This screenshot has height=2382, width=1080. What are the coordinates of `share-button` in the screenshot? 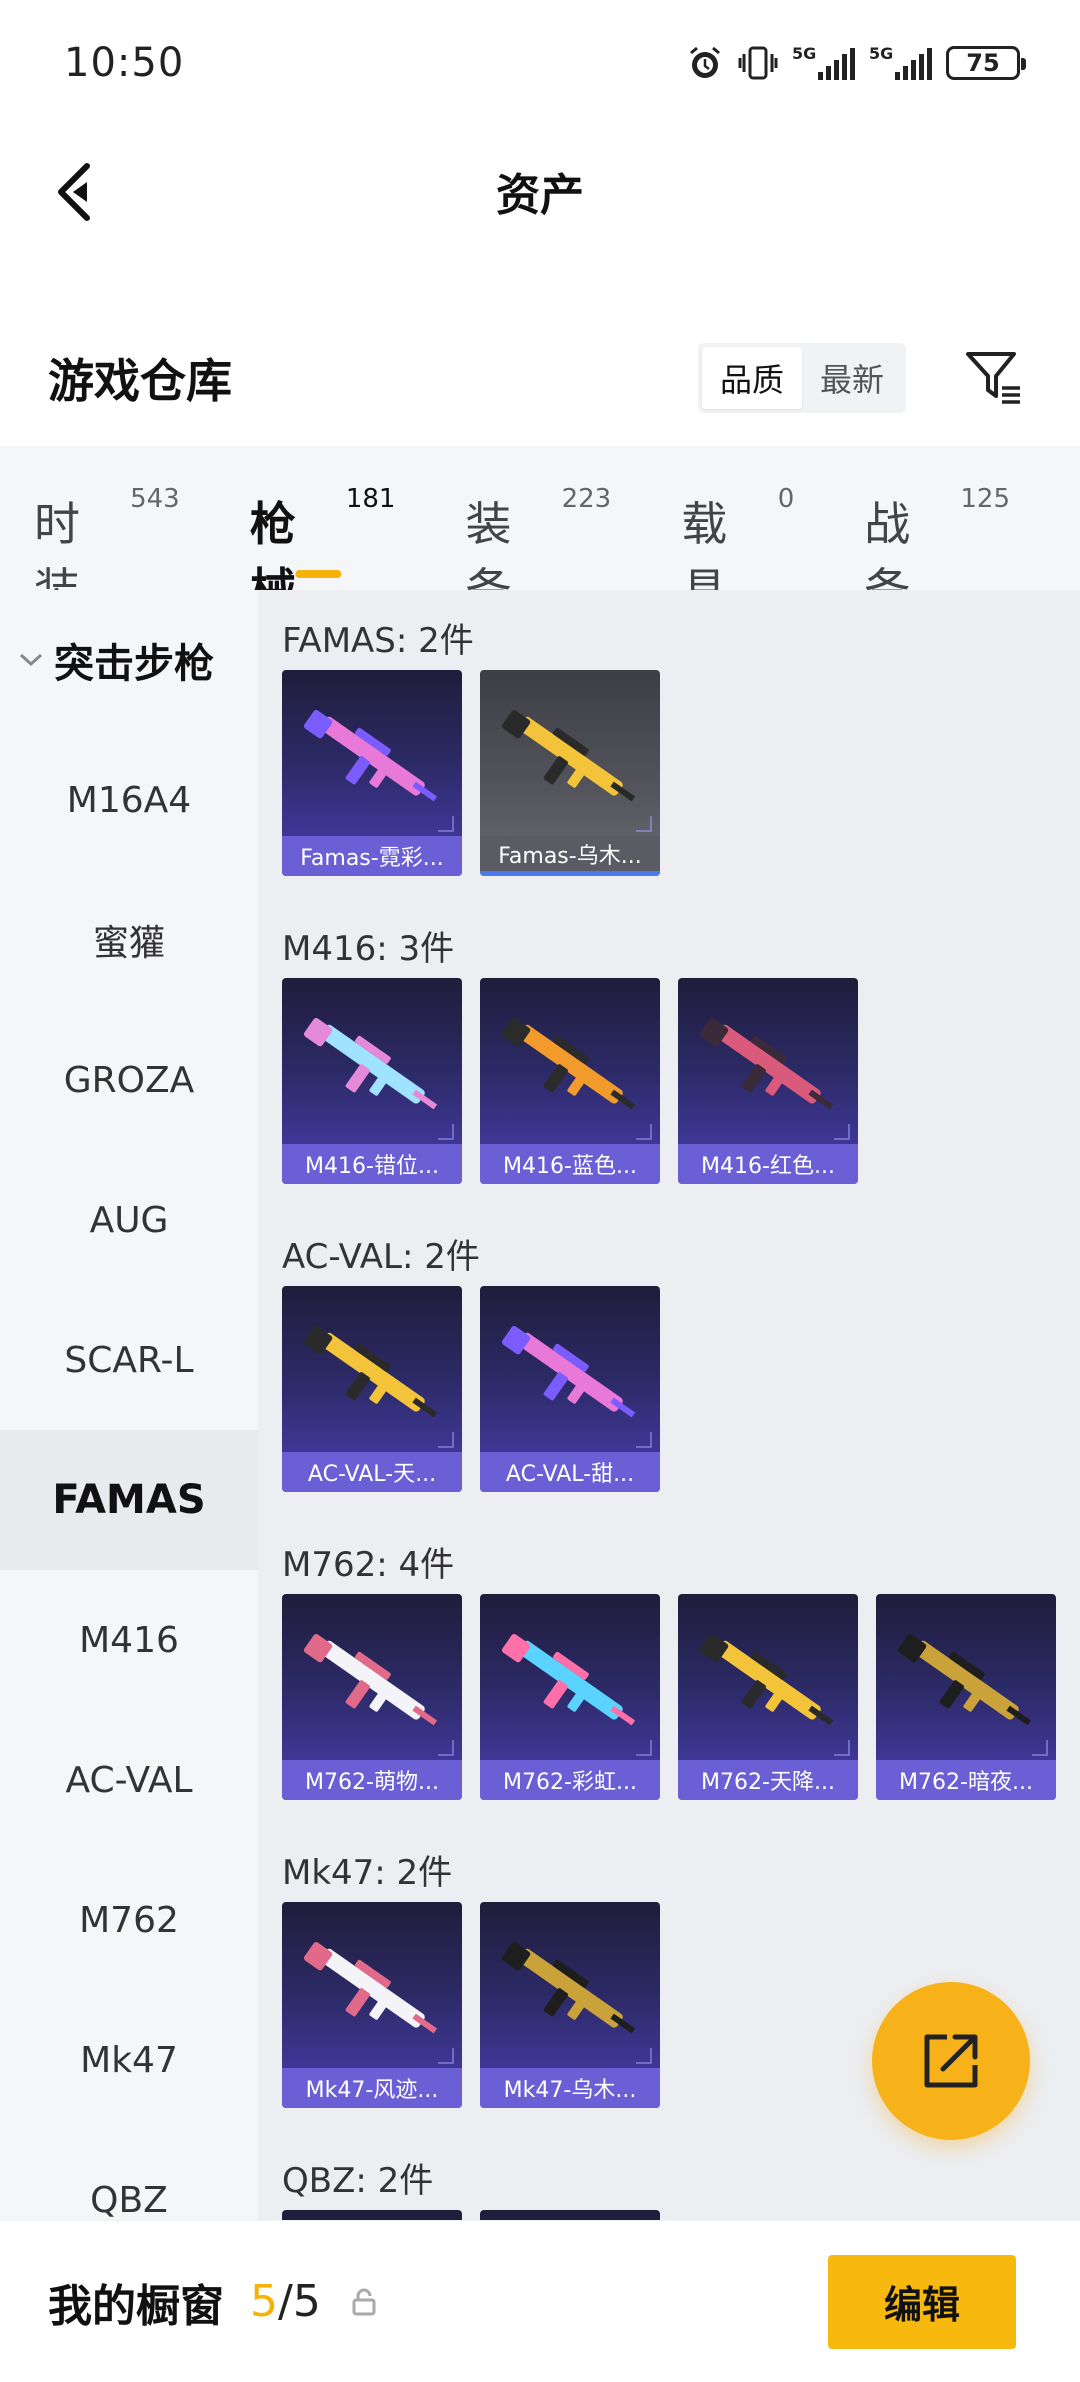 It's located at (951, 2061).